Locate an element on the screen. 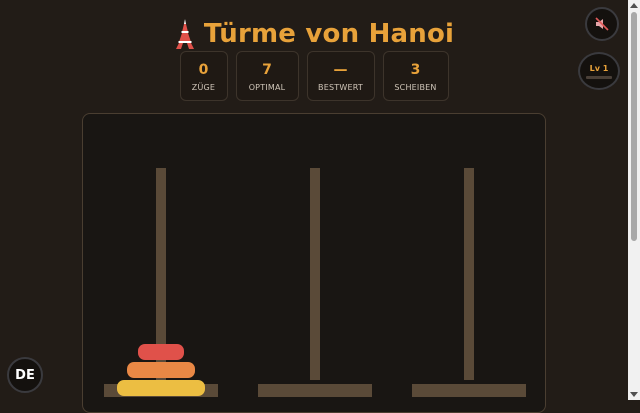 The width and height of the screenshot is (640, 413). stat-label: ZÜGE is located at coordinates (203, 87).